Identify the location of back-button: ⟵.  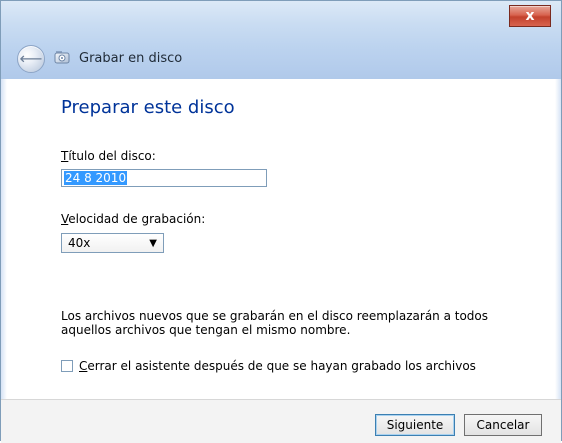
(31, 59).